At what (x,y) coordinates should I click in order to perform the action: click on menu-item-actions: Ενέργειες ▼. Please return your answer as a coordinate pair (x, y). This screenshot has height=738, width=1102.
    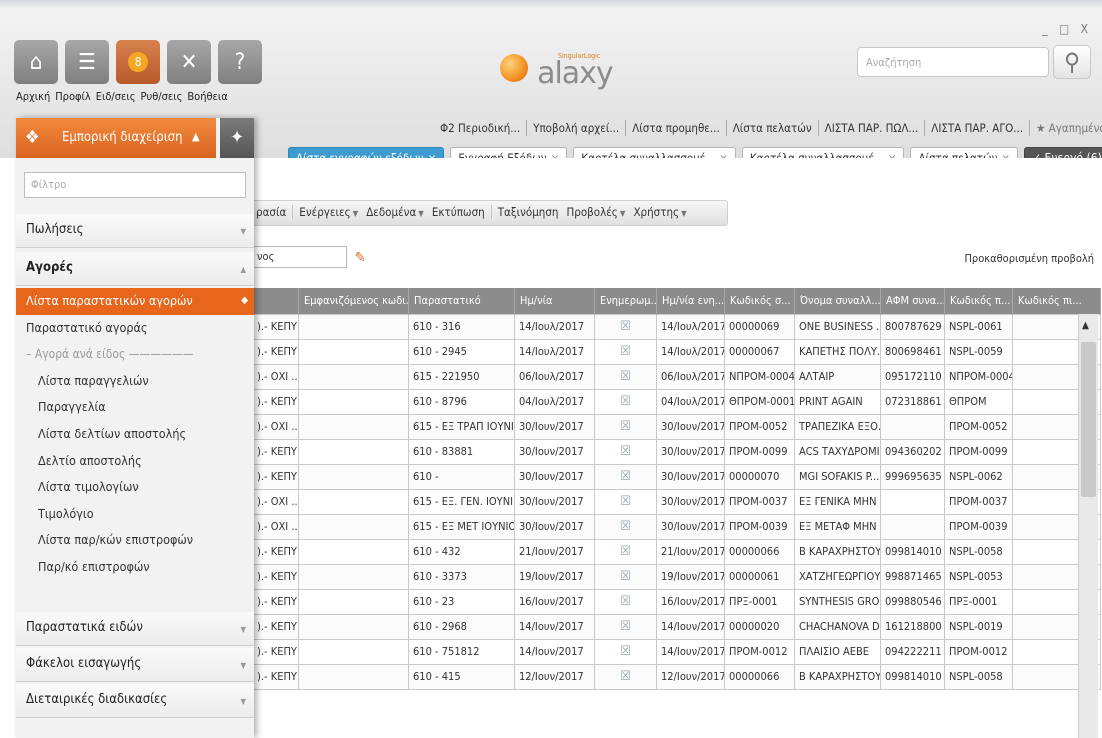
    Looking at the image, I should click on (328, 212).